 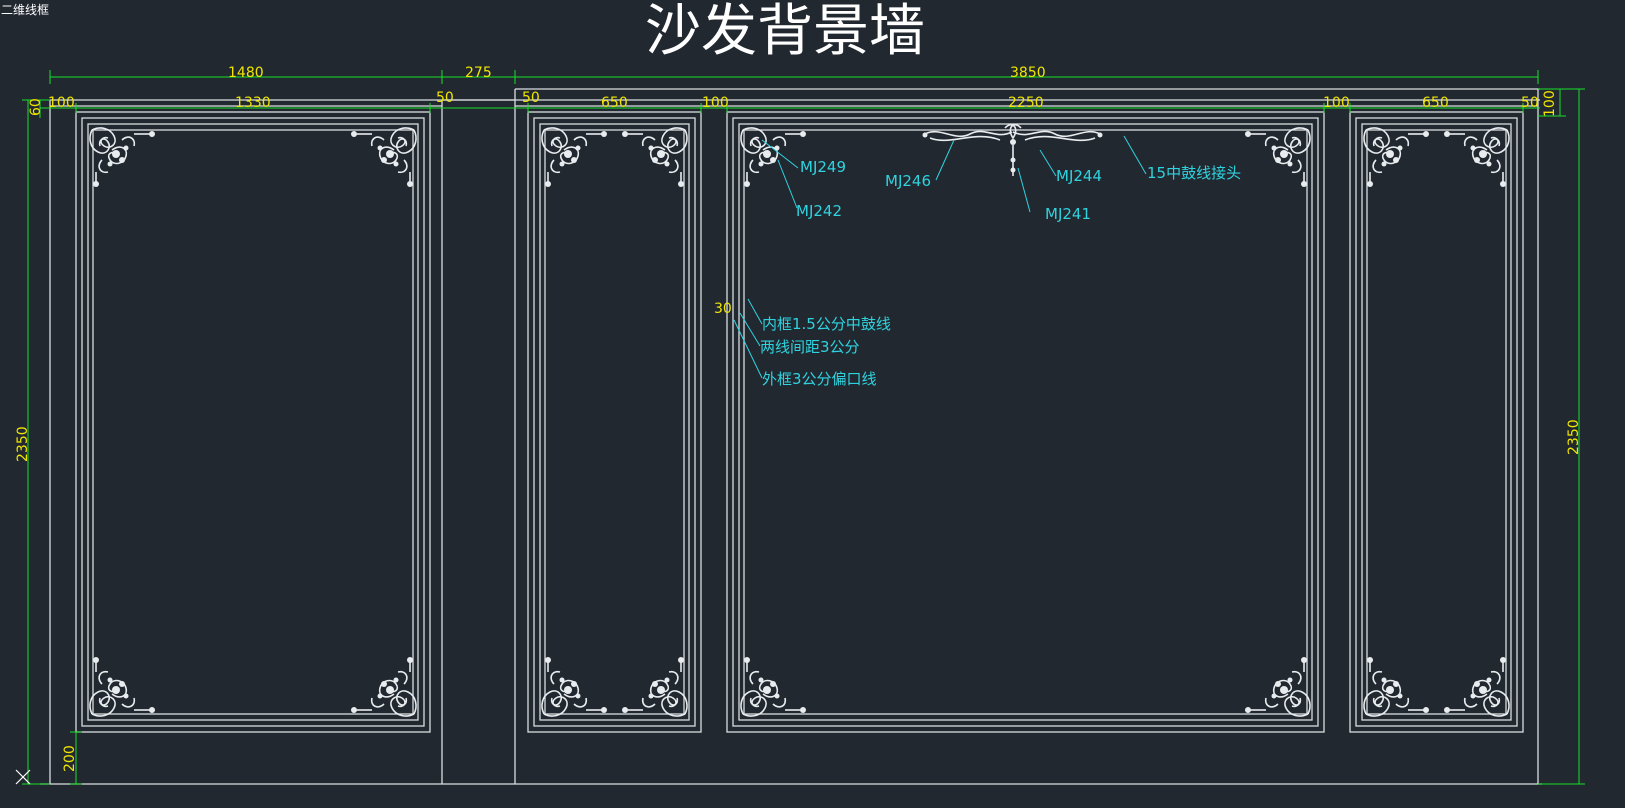 I want to click on callout-outer-frame: 外框3公分偏口线, so click(x=819, y=379).